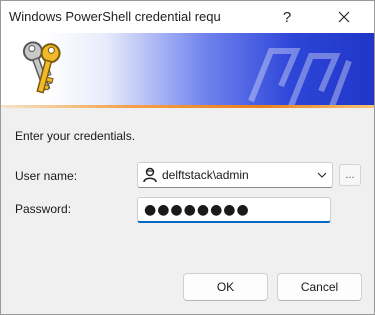 This screenshot has width=375, height=315. I want to click on keys-watermark-icon, so click(300, 76).